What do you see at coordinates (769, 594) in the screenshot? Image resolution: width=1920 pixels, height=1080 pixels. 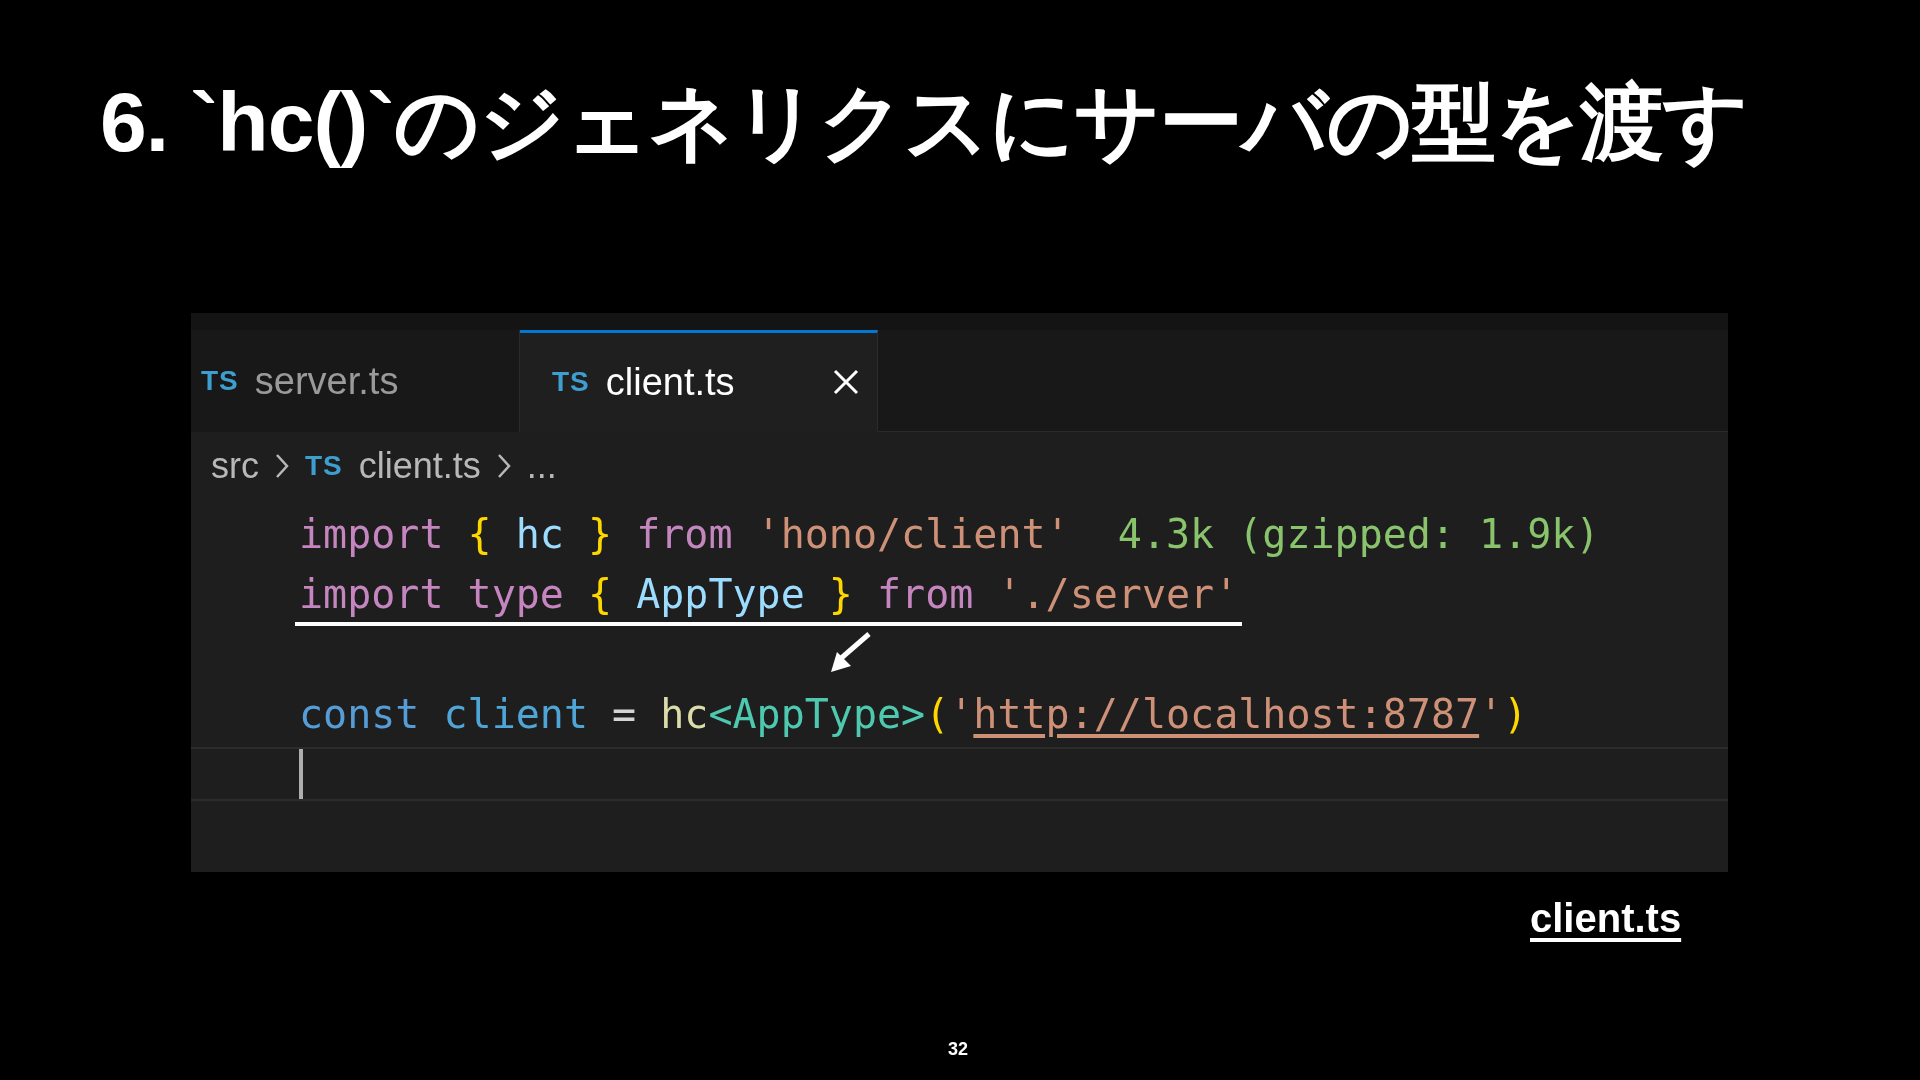 I see `code-line: import type { AppType } from './server'` at bounding box center [769, 594].